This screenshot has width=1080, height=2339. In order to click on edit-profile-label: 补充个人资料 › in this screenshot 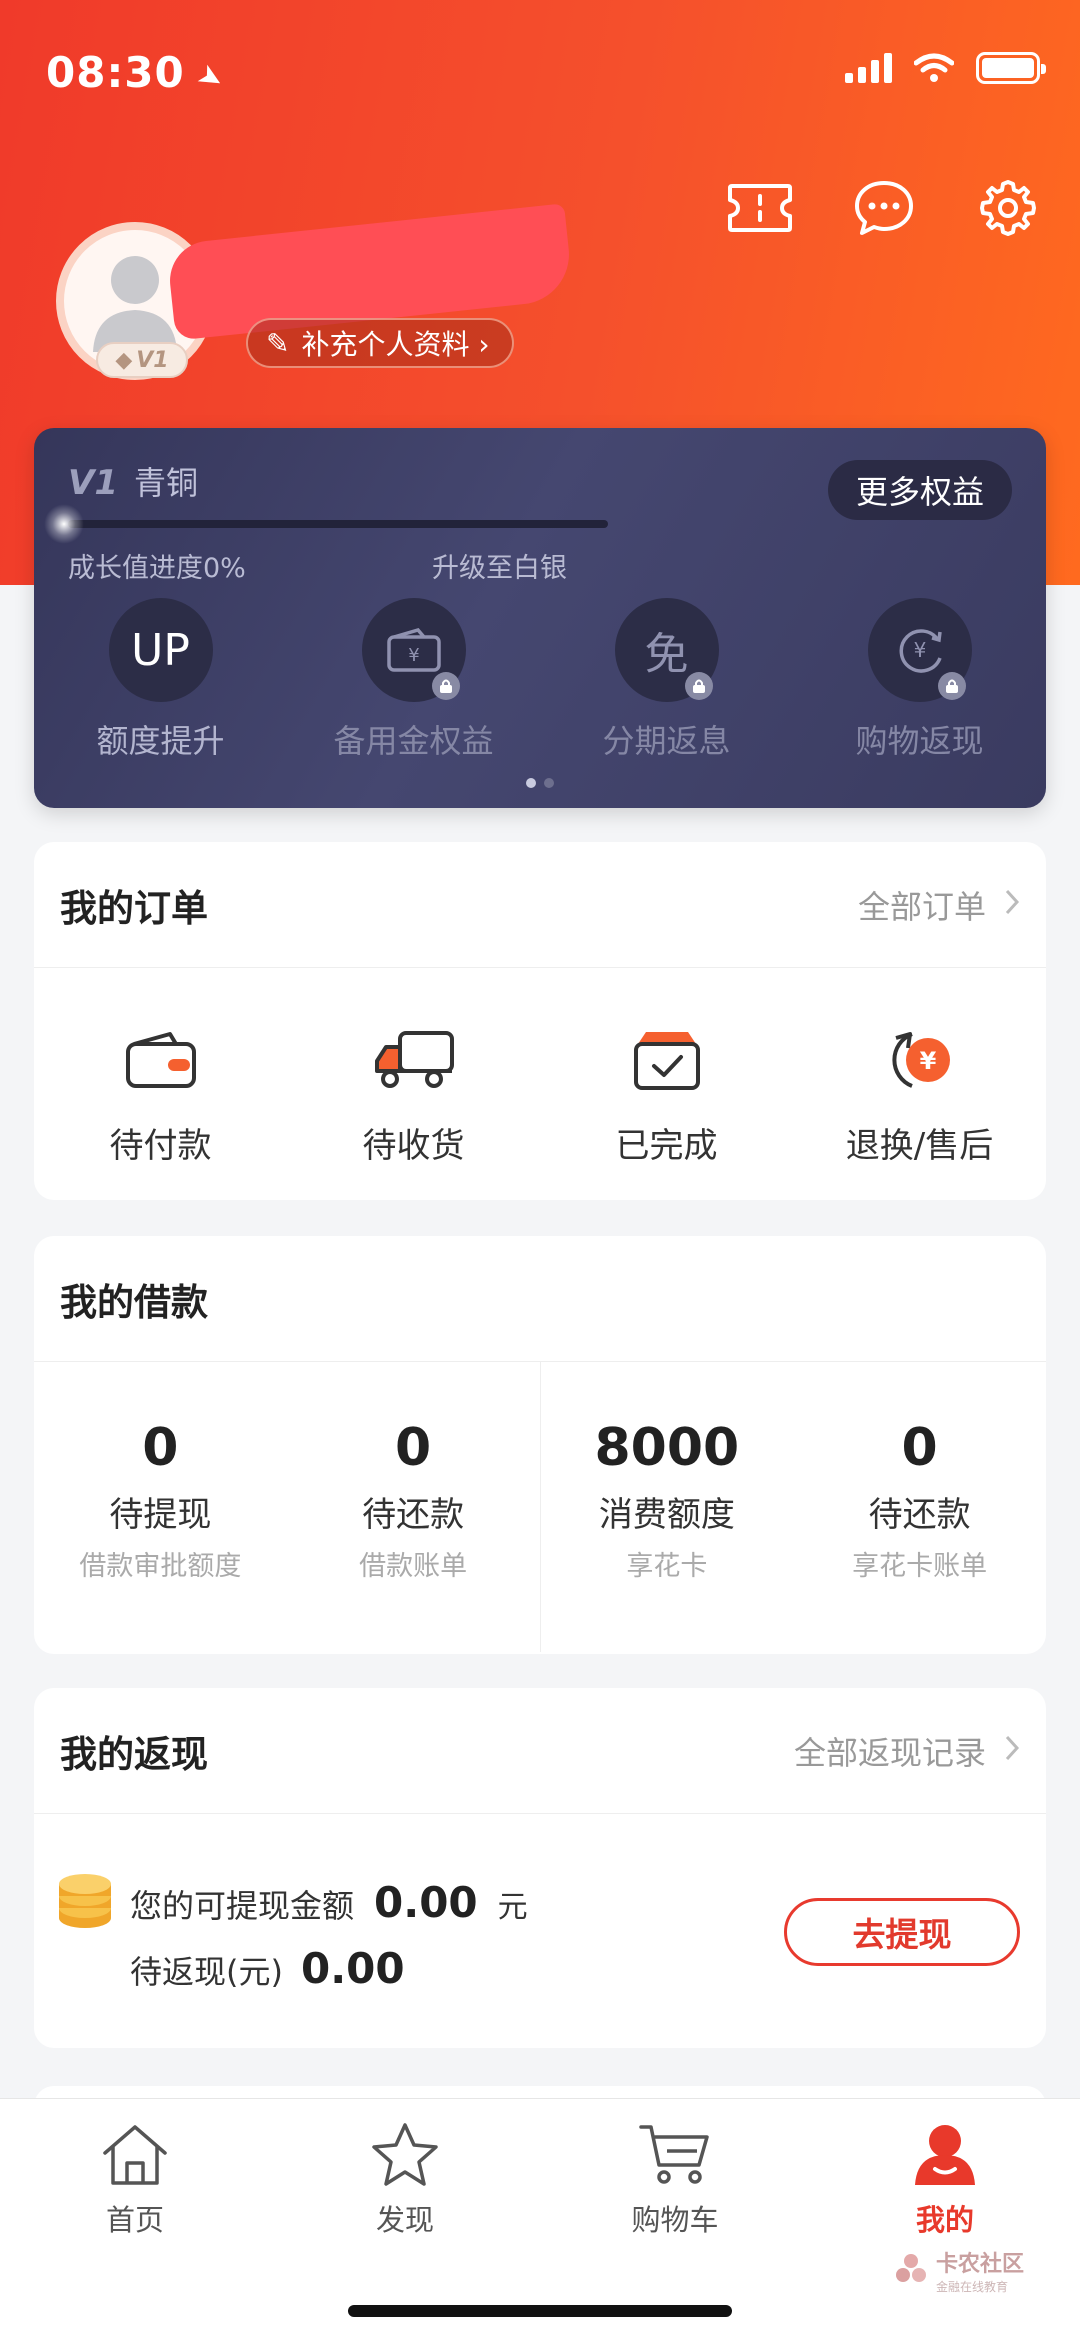, I will do `click(395, 344)`.